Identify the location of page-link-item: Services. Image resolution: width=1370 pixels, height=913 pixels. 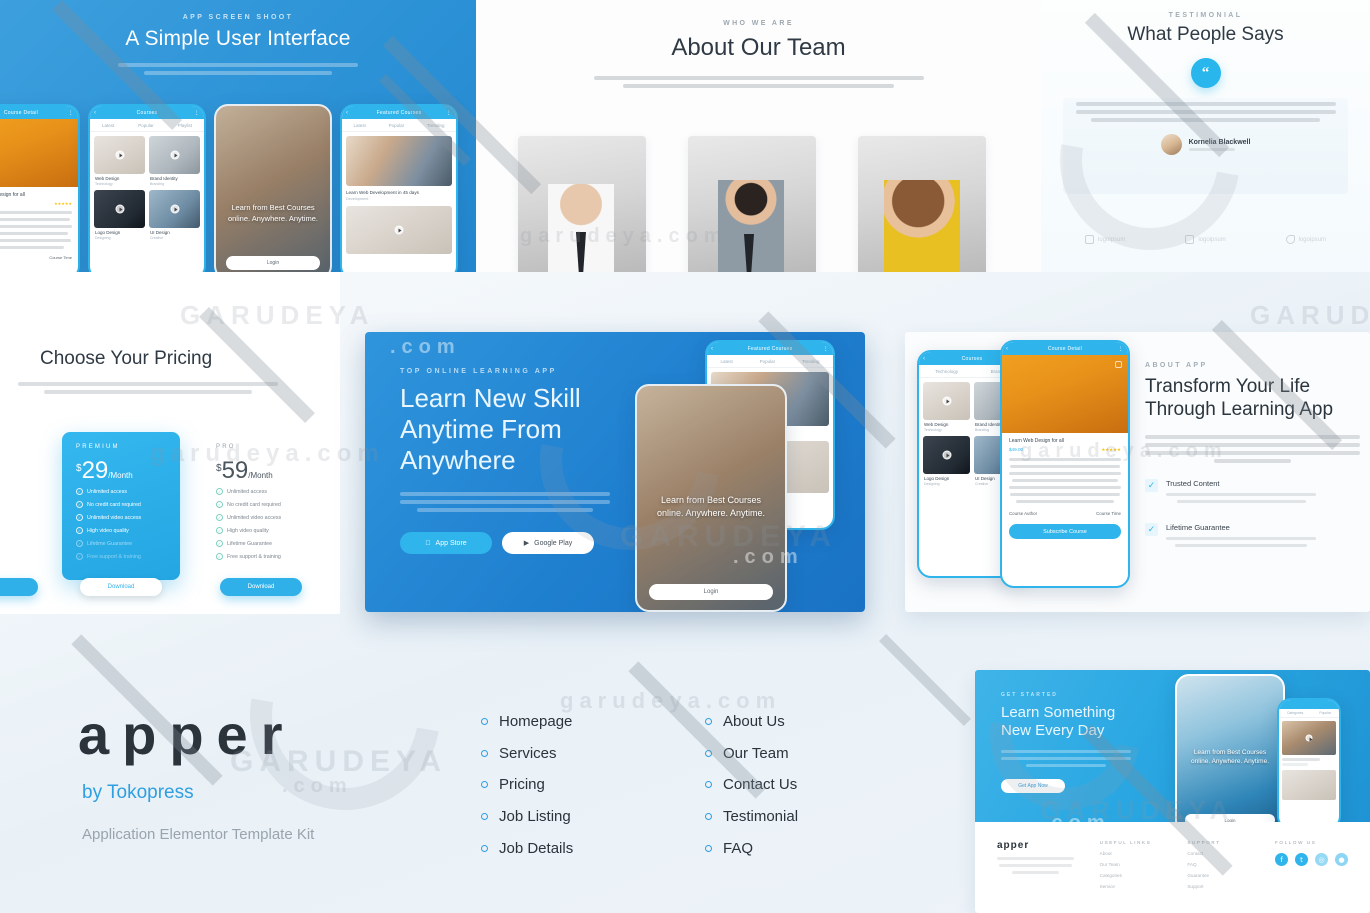
(527, 754).